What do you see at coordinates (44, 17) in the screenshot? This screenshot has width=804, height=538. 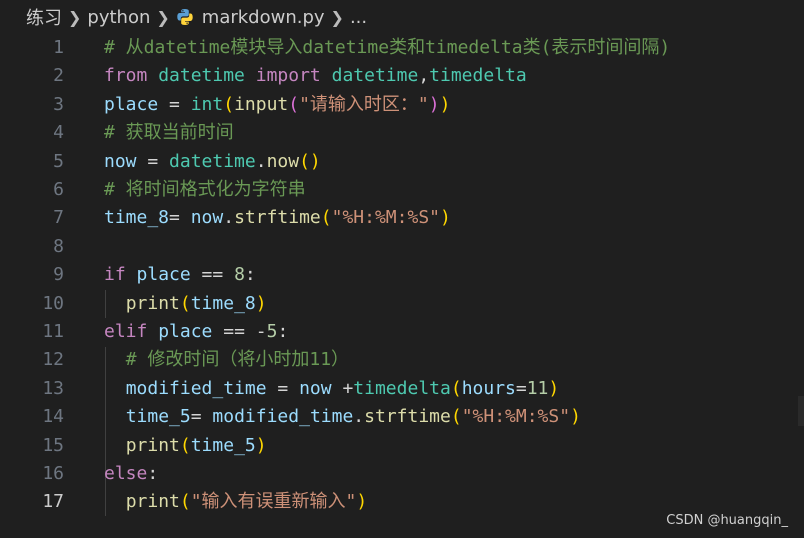 I see `breadcrumb-folder: 练习` at bounding box center [44, 17].